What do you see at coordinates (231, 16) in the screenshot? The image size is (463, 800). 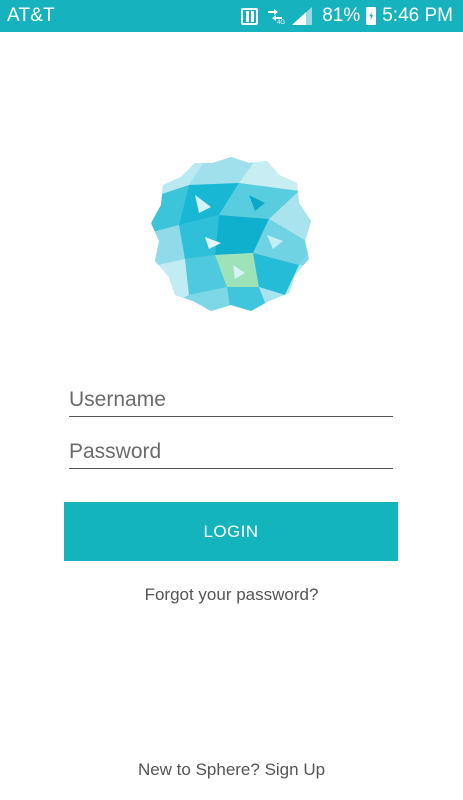 I see `status-bar: AT&T 4G 81% 5:46 PM` at bounding box center [231, 16].